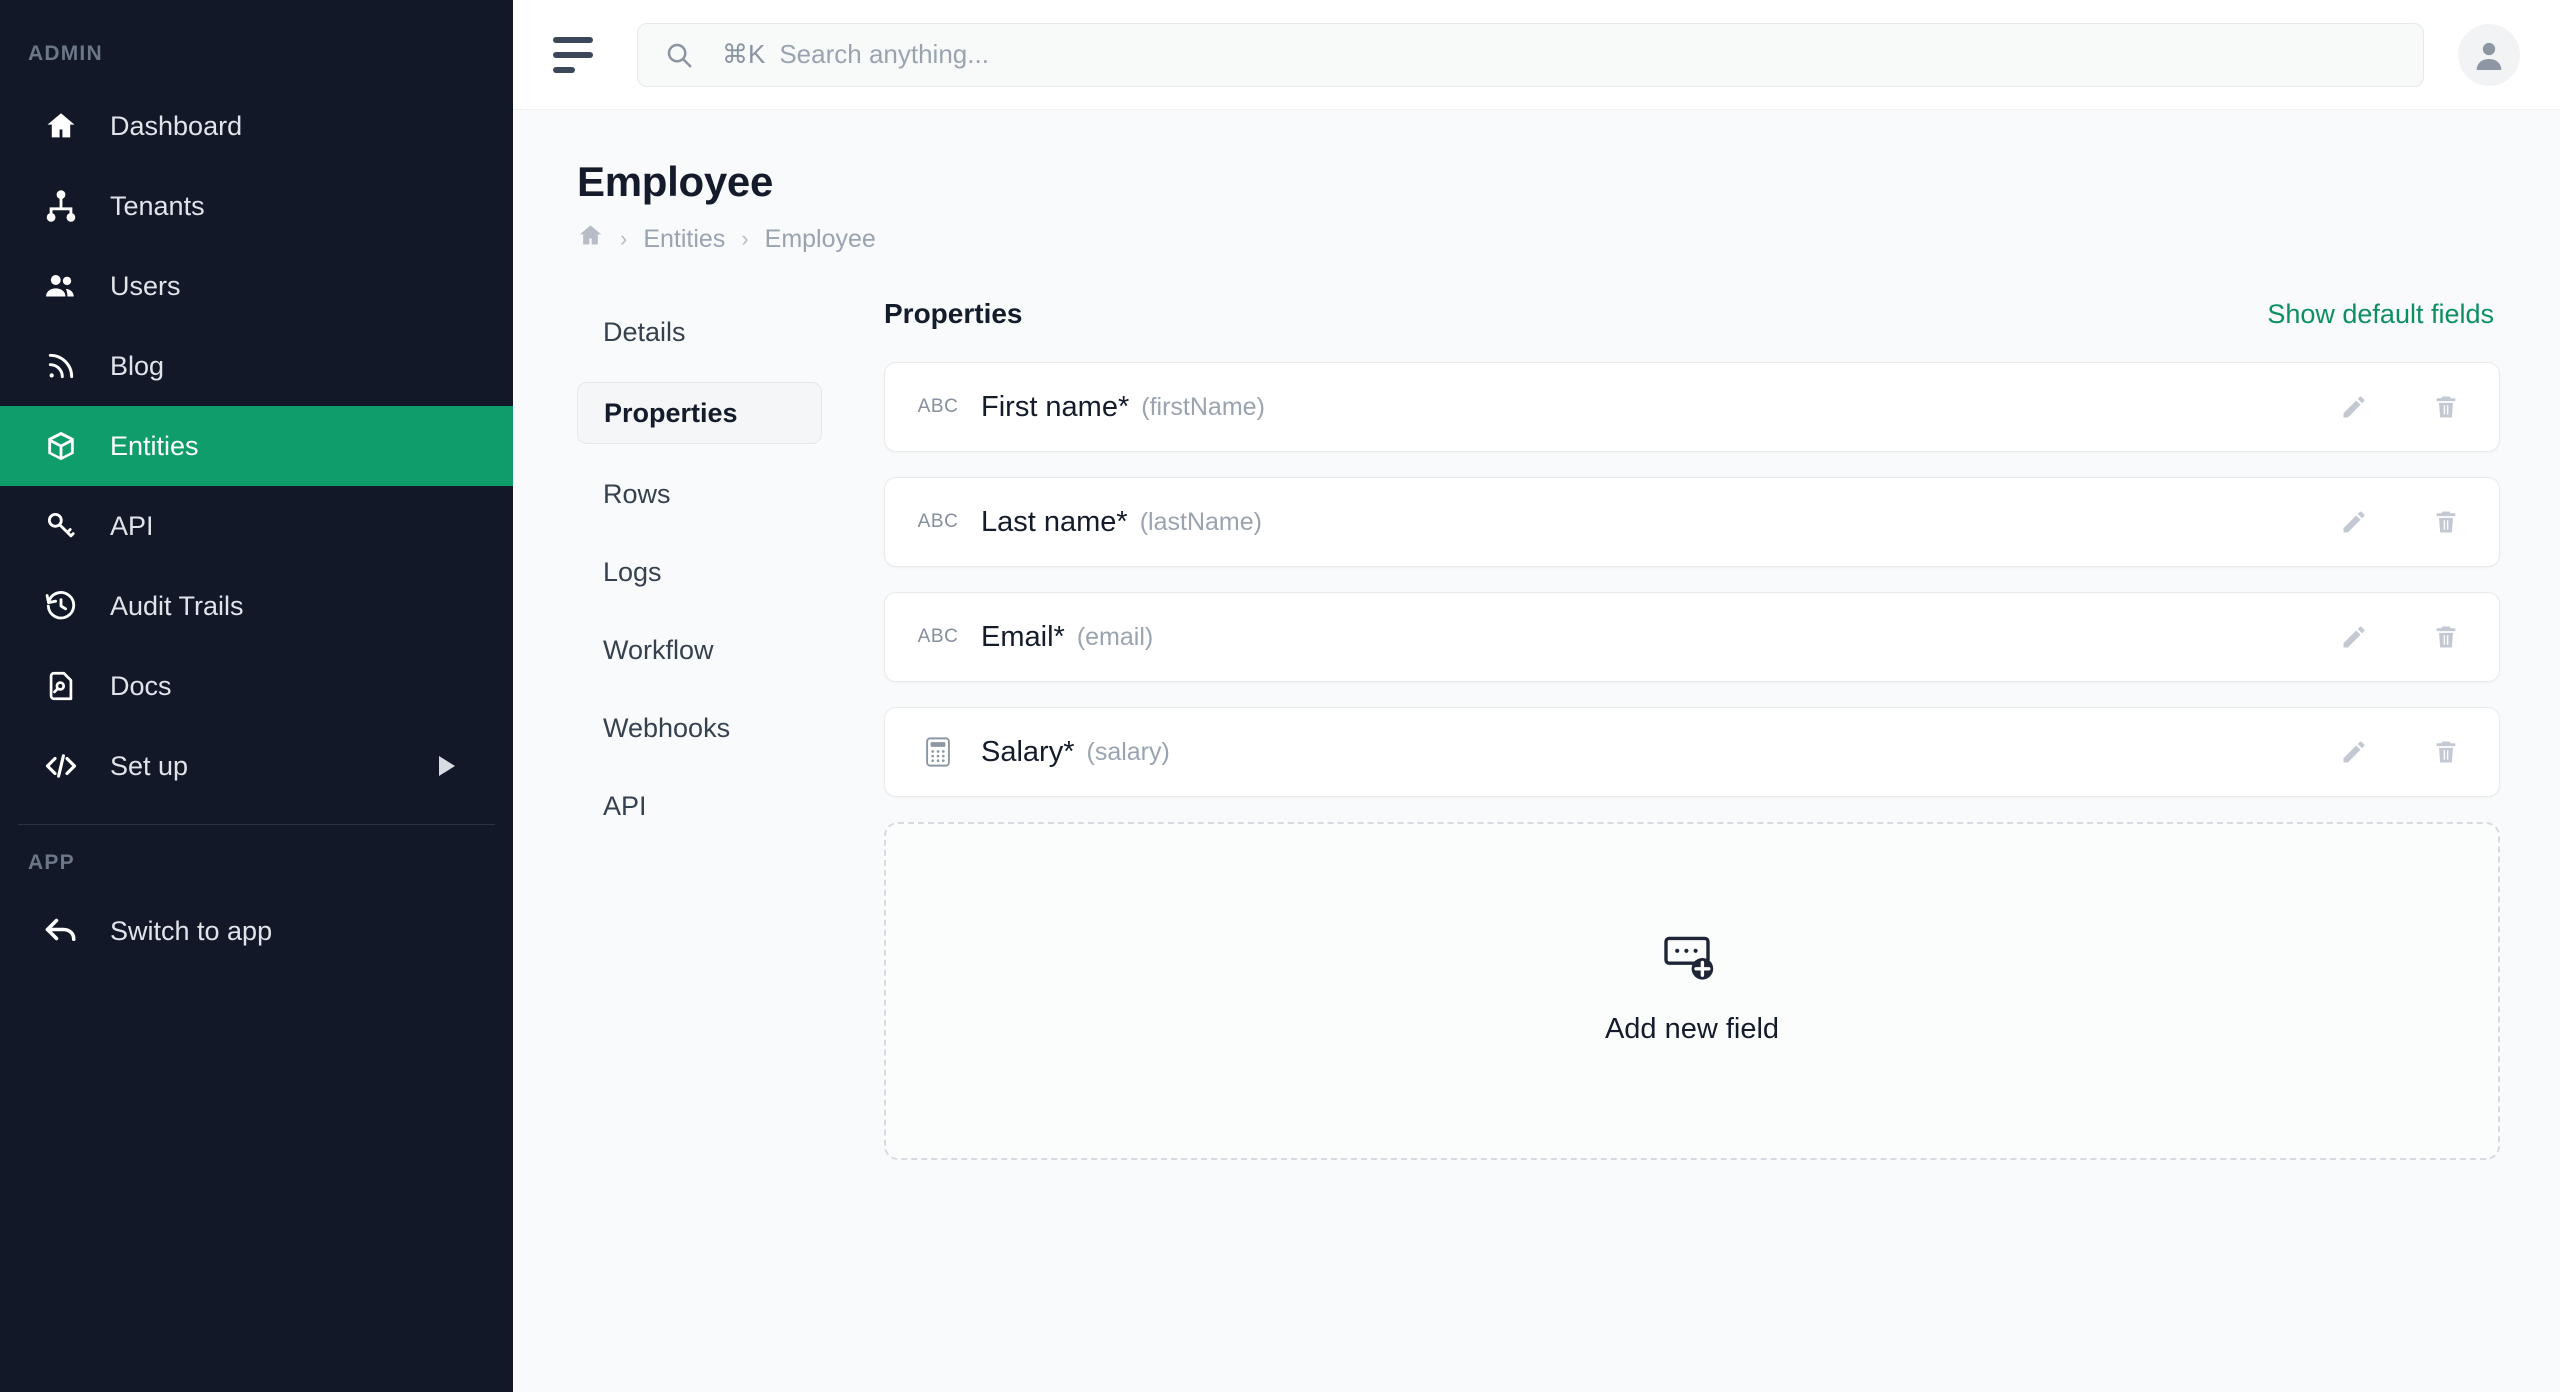 This screenshot has height=1392, width=2560. I want to click on sidebar-item-label: Switch to app, so click(191, 930).